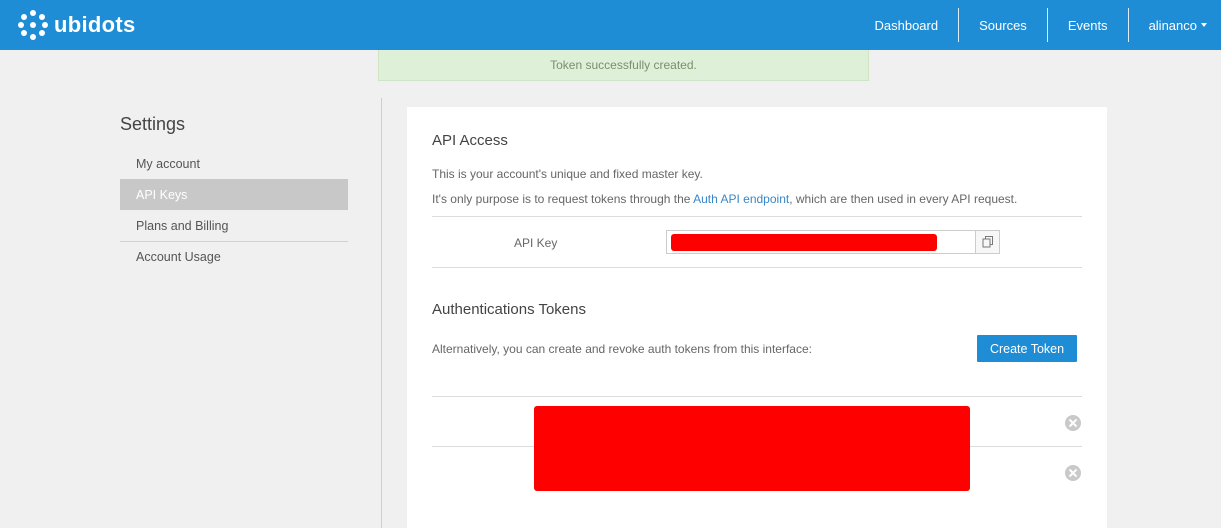  I want to click on sidebar-item-label: Plans and Billing, so click(182, 225).